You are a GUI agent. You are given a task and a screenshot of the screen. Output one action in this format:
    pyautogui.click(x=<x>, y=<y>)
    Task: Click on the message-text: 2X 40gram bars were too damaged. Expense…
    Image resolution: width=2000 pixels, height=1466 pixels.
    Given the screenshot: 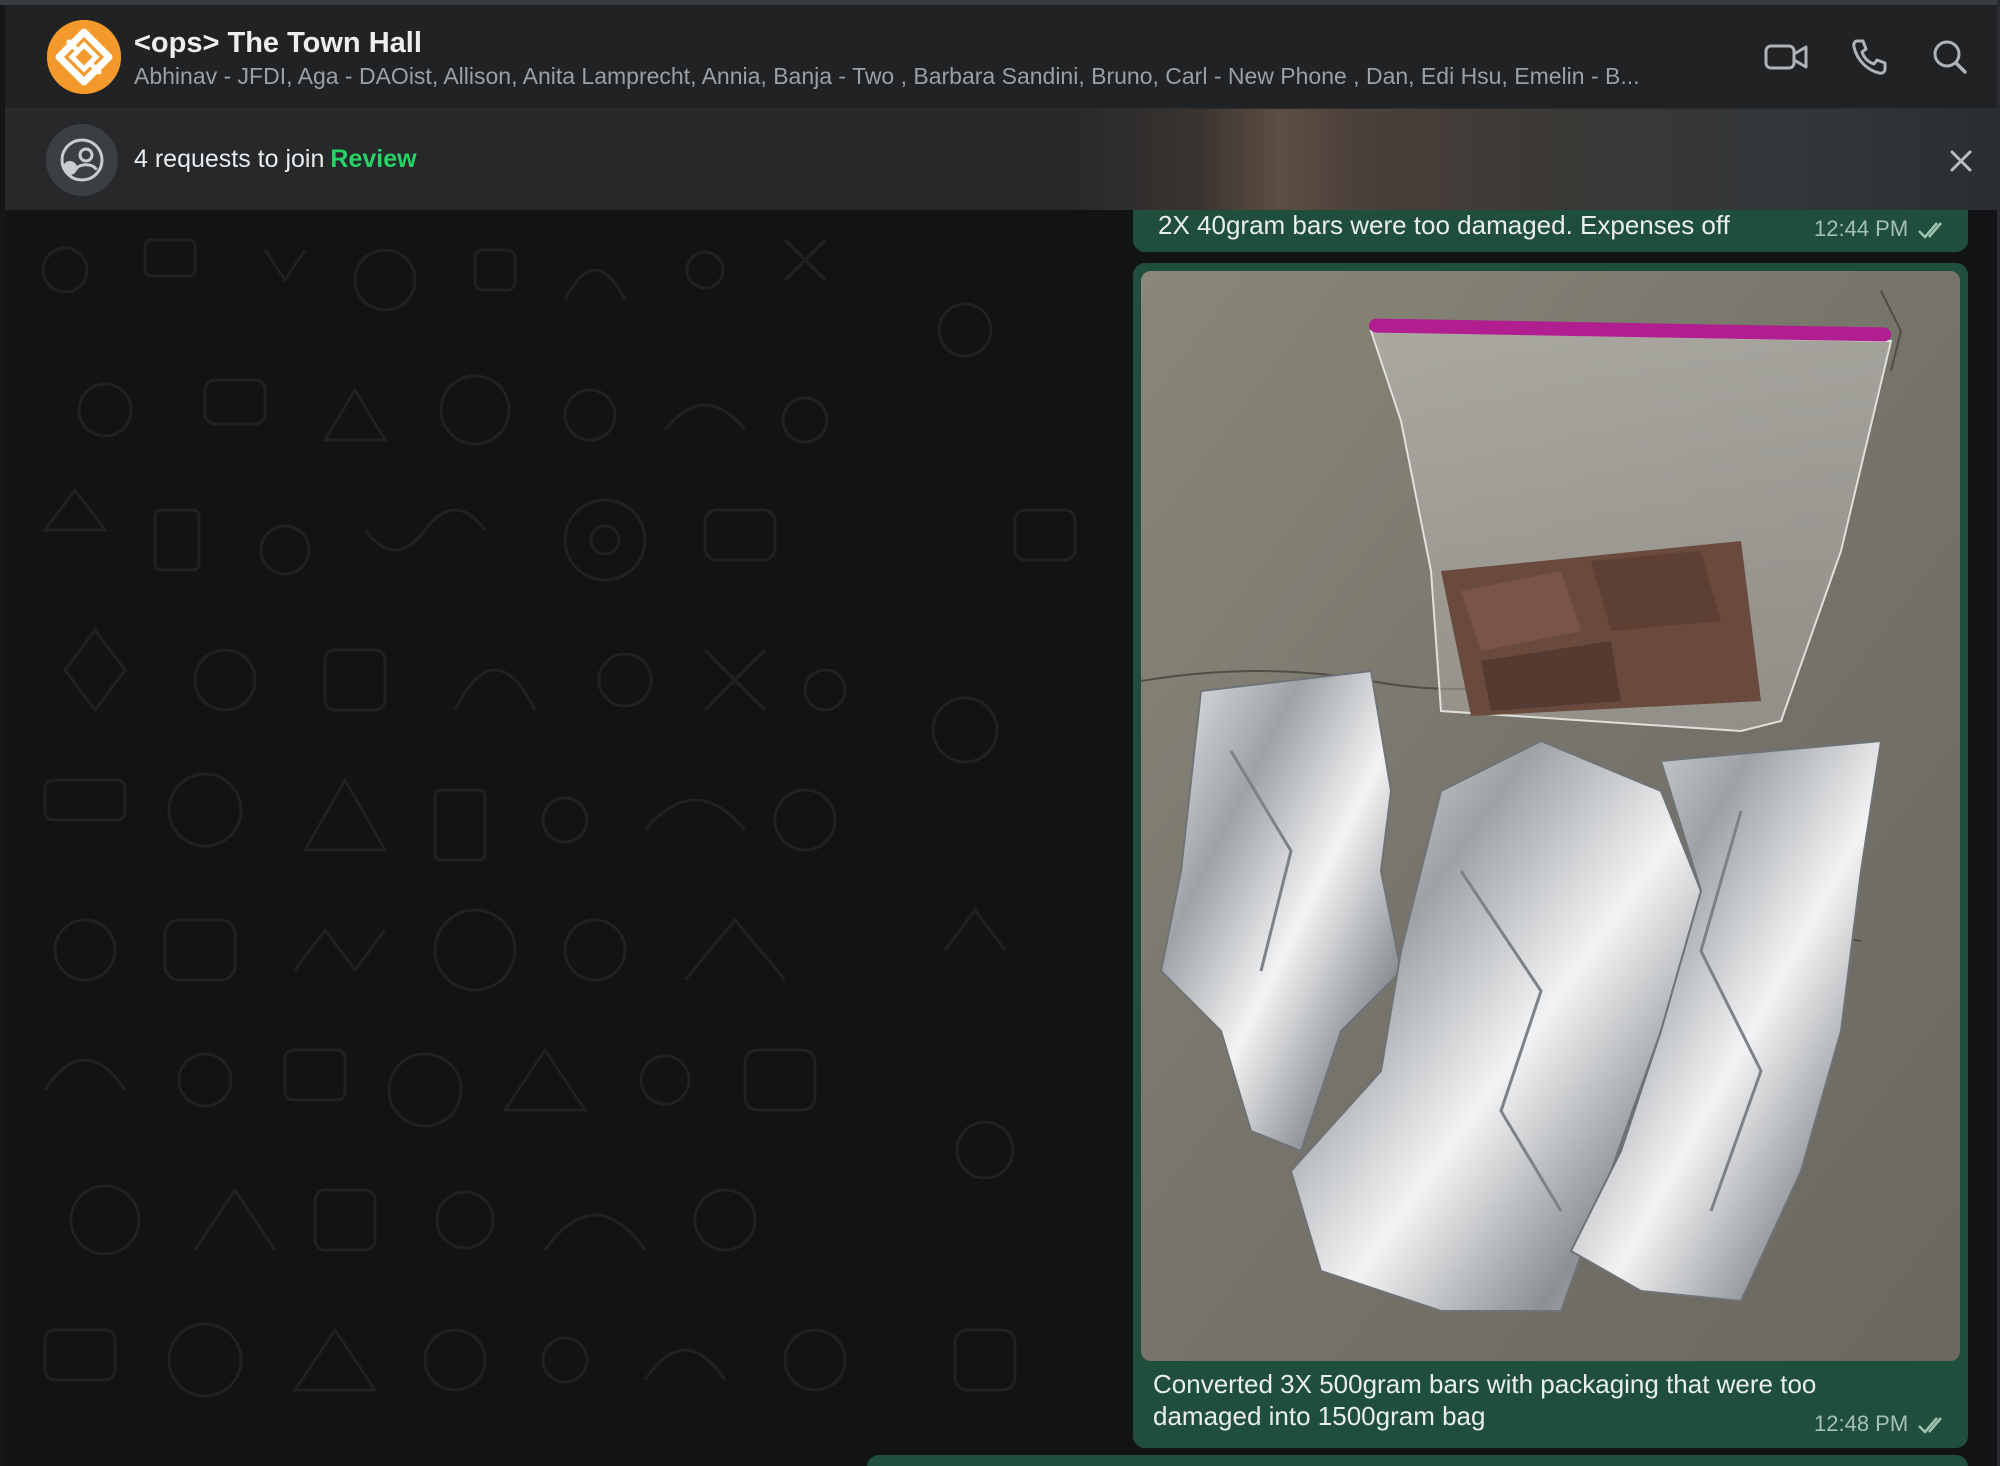 What is the action you would take?
    pyautogui.click(x=1444, y=225)
    